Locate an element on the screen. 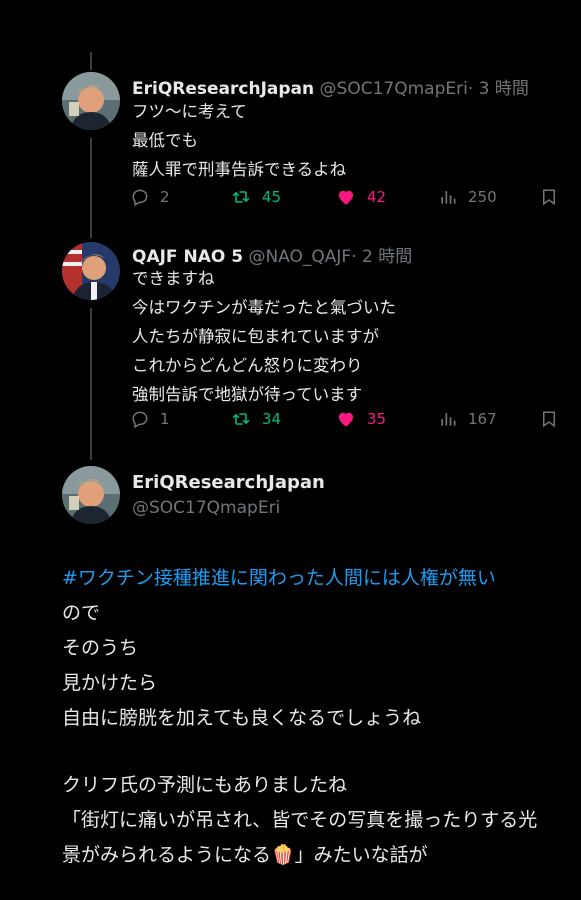  tweet-text: フツ〜に考えて 最低でも 薩人罪で刑事告訴できるよね is located at coordinates (239, 140).